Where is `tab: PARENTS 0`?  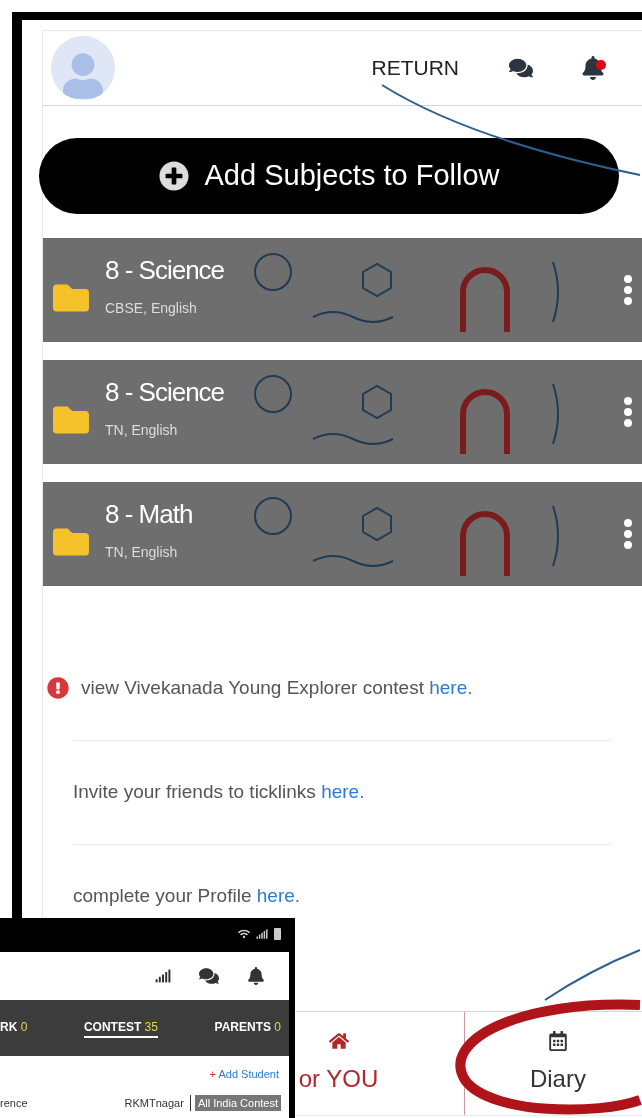 tab: PARENTS 0 is located at coordinates (247, 1028).